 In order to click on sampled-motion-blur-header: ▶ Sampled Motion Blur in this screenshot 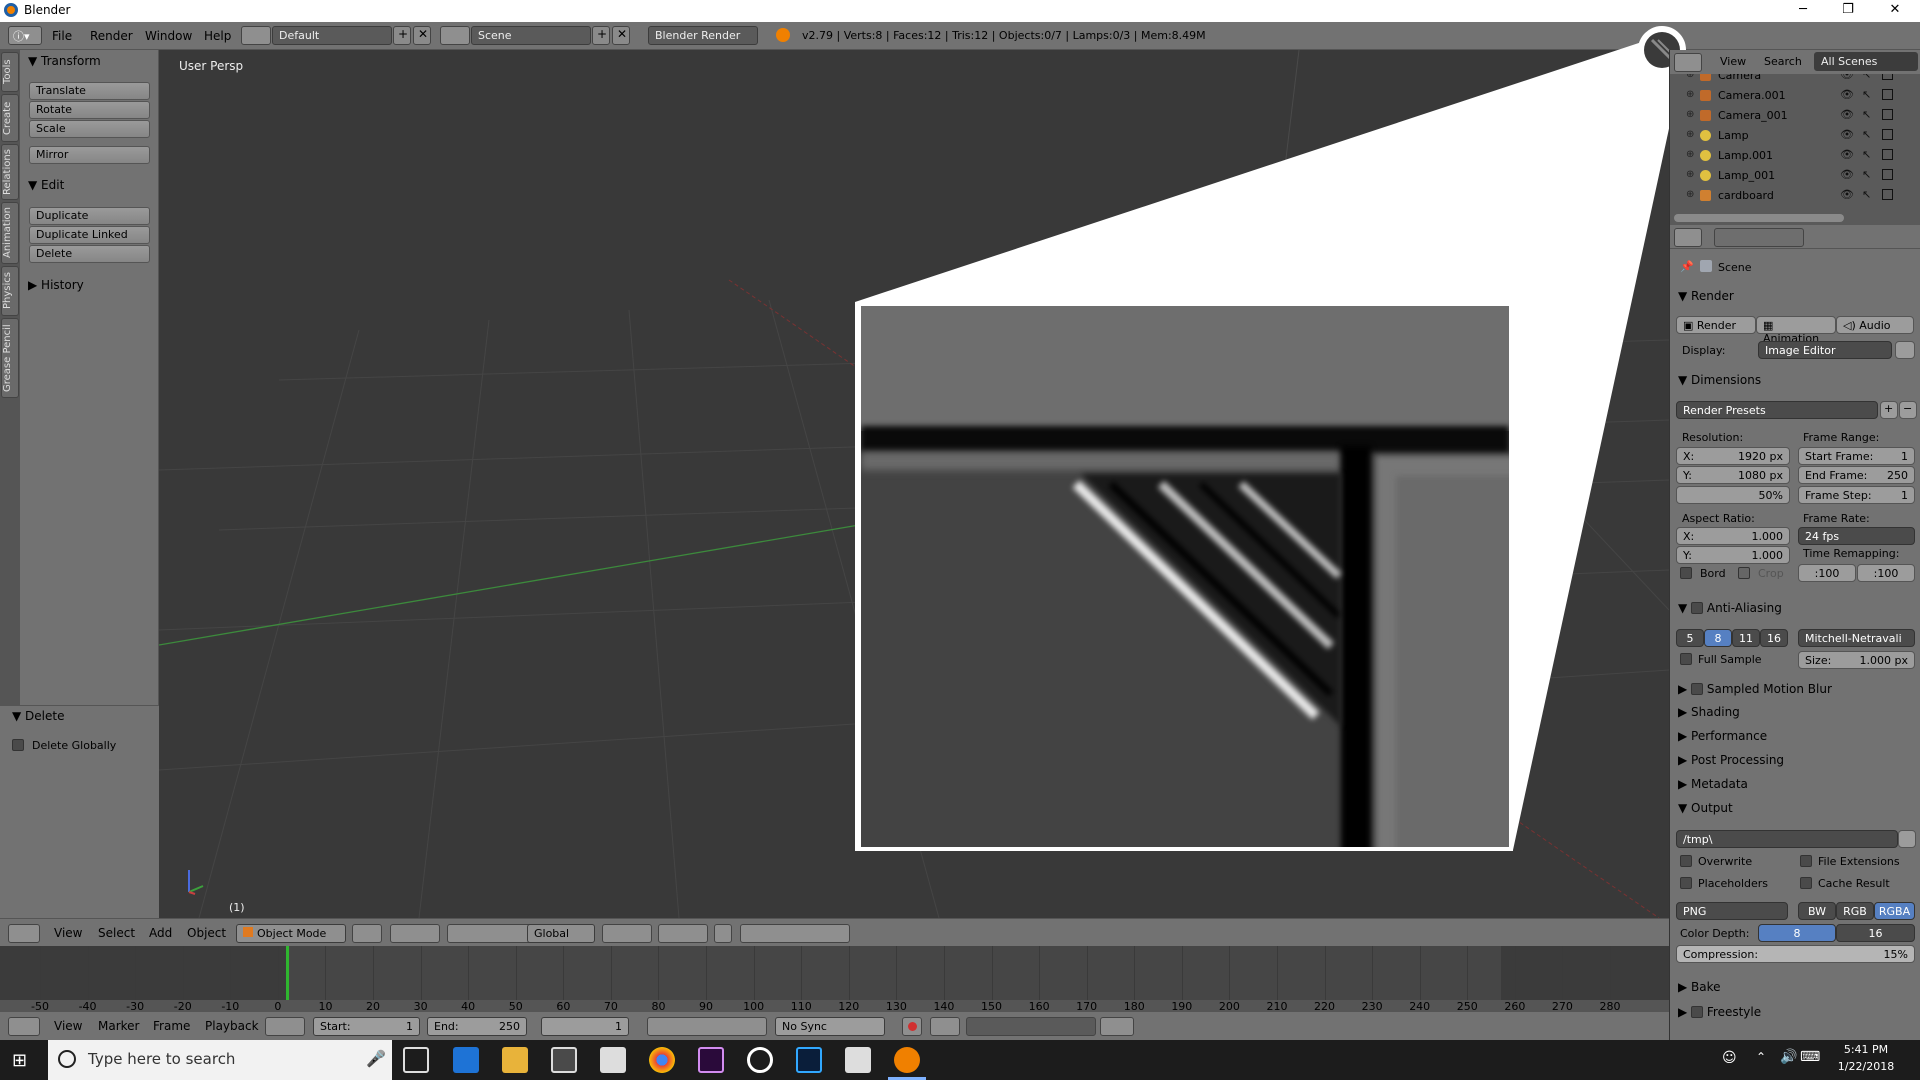, I will do `click(1755, 688)`.